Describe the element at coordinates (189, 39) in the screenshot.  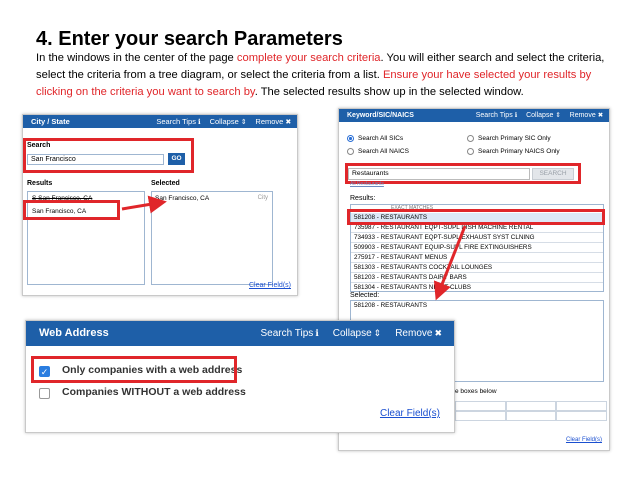
I see `page-heading: 4. Enter your search Parameters` at that location.